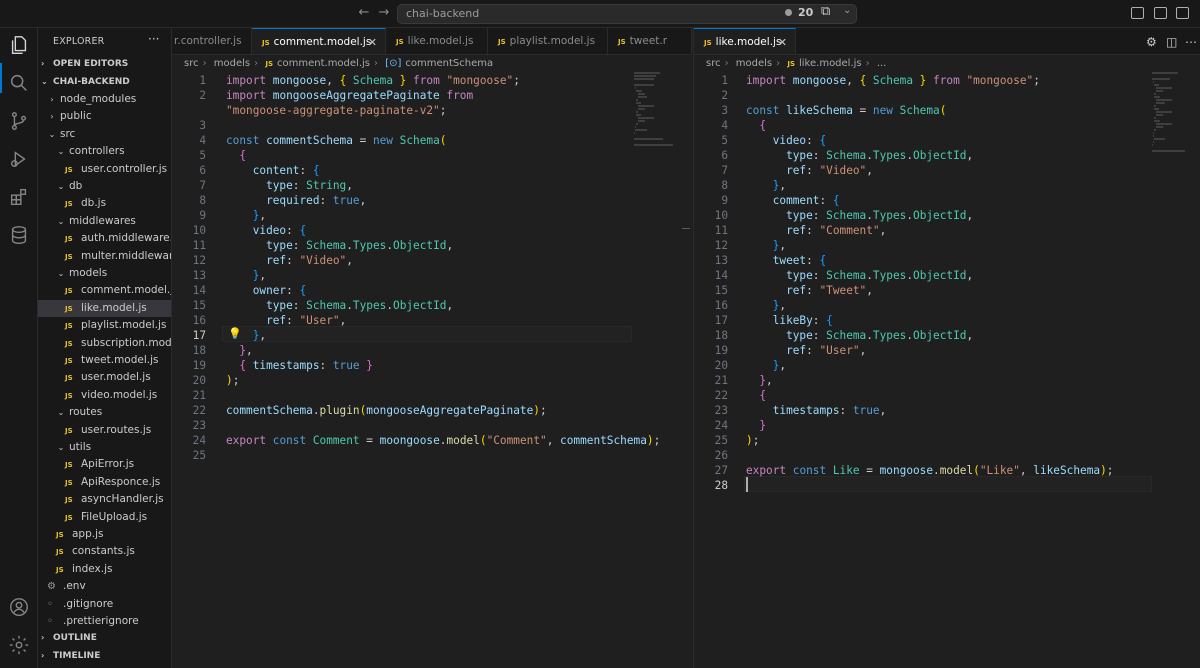  Describe the element at coordinates (104, 186) in the screenshot. I see `tree-folder: ⌄ db` at that location.